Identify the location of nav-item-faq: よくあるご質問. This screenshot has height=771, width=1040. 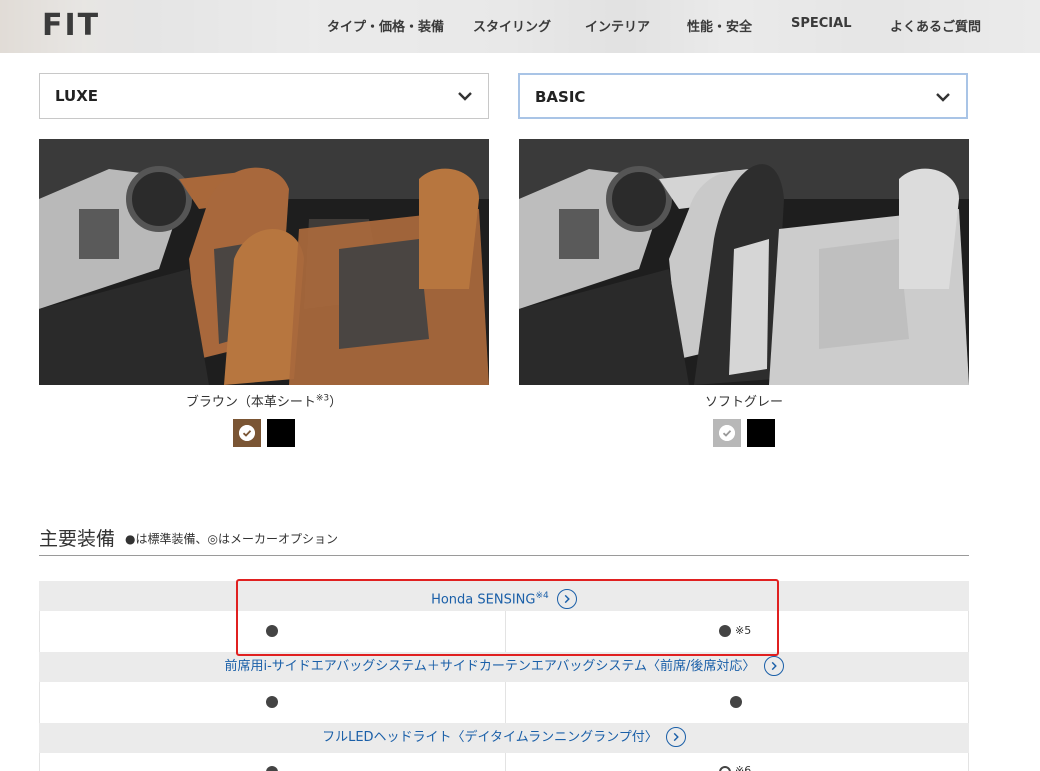
(935, 25).